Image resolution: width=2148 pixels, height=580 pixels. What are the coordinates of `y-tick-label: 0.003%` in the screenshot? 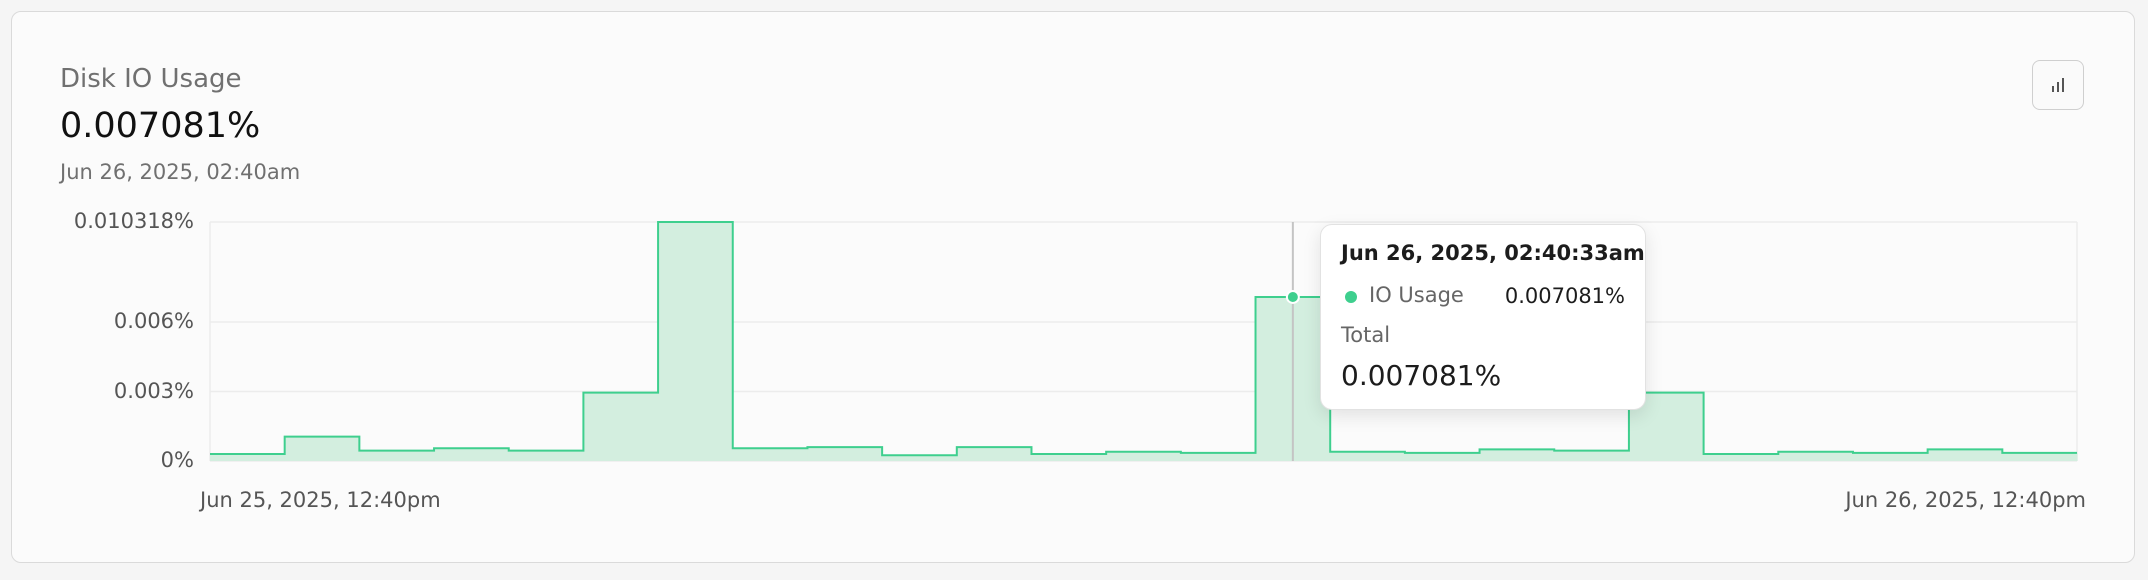 It's located at (153, 390).